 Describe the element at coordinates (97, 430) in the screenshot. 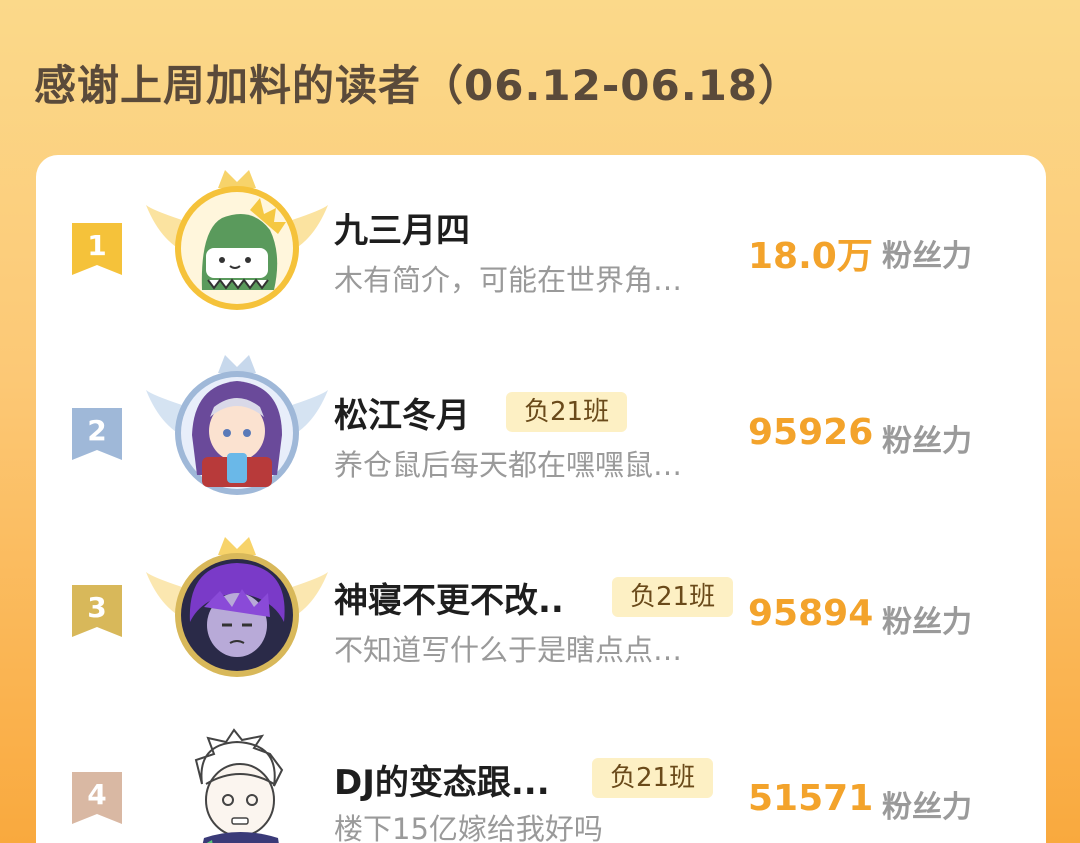

I see `rank-number: 2` at that location.